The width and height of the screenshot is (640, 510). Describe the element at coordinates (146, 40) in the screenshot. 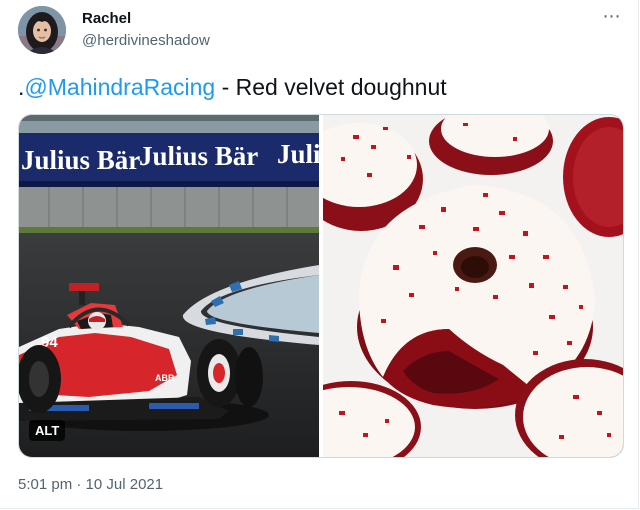

I see `author-handle: @herdivineshadow` at that location.